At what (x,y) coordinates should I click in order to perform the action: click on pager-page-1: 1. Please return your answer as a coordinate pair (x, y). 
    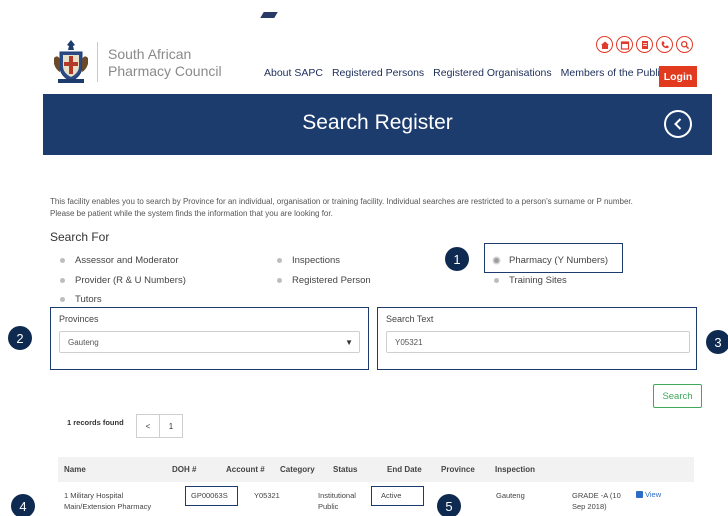
    Looking at the image, I should click on (171, 426).